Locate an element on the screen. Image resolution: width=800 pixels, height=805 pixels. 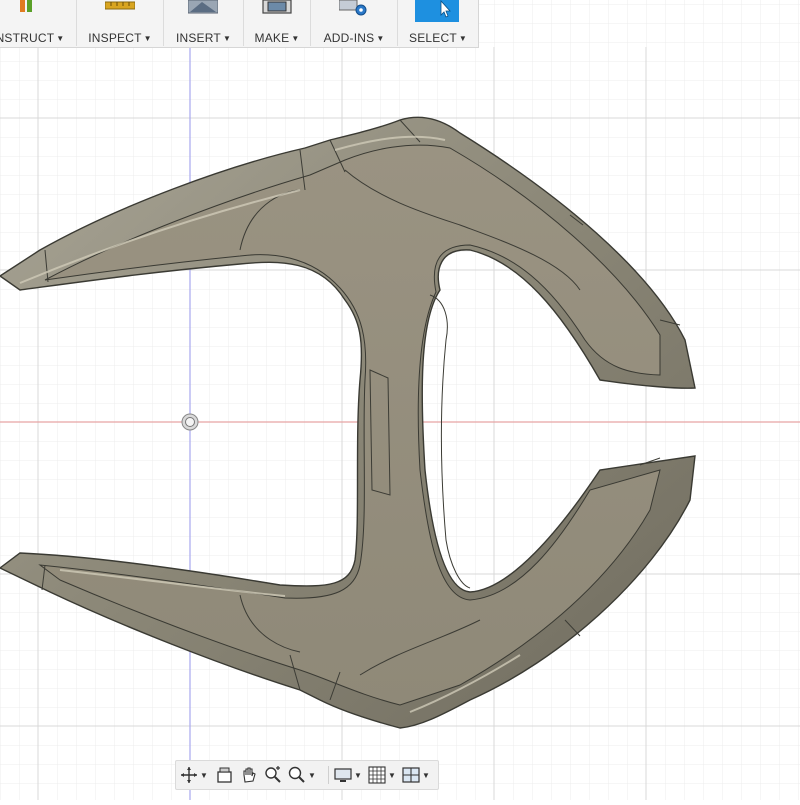
select-cursor-icon is located at coordinates (437, 11).